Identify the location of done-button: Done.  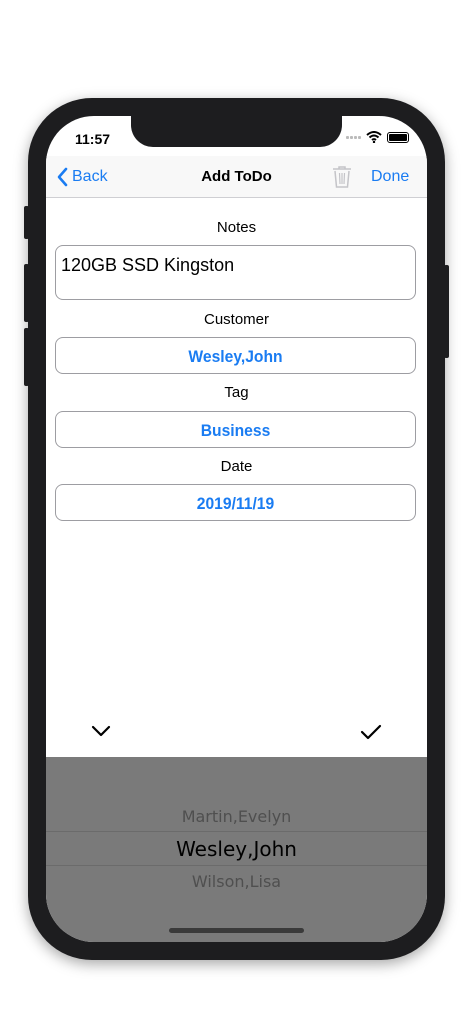
(390, 177).